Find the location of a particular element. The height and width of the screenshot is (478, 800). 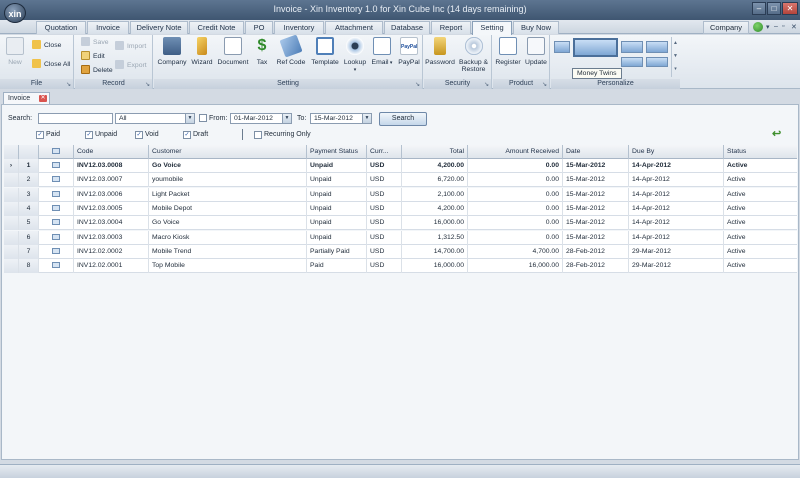

help-globe-icon is located at coordinates (758, 27).